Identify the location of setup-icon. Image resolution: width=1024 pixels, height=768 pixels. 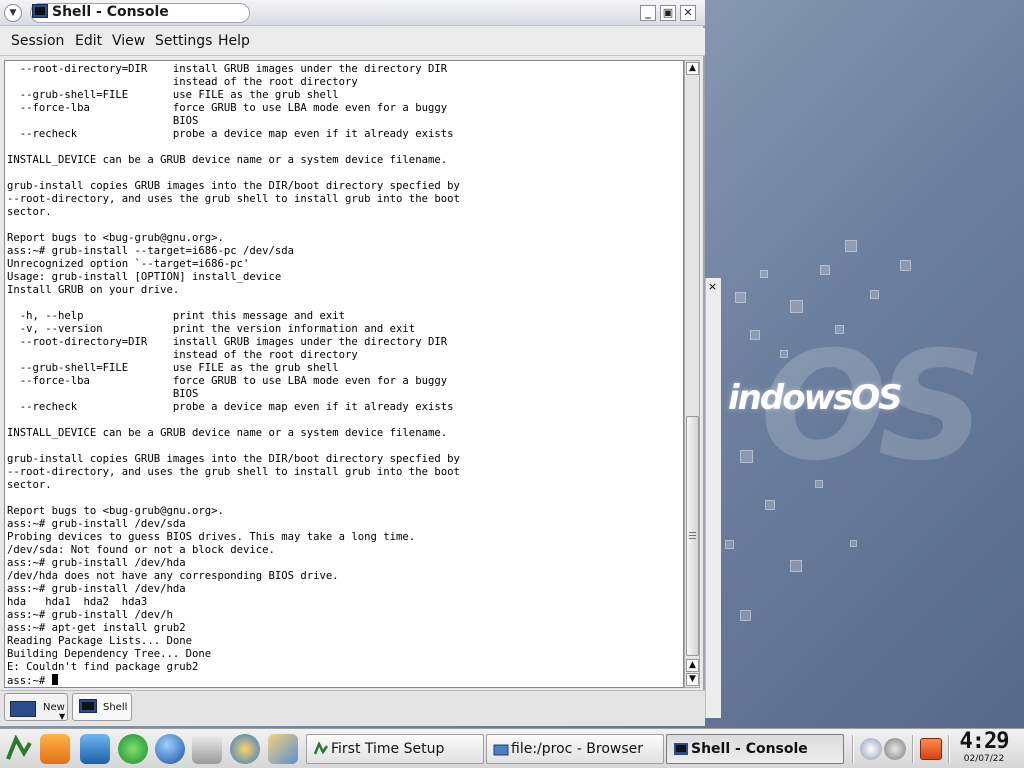
(321, 748).